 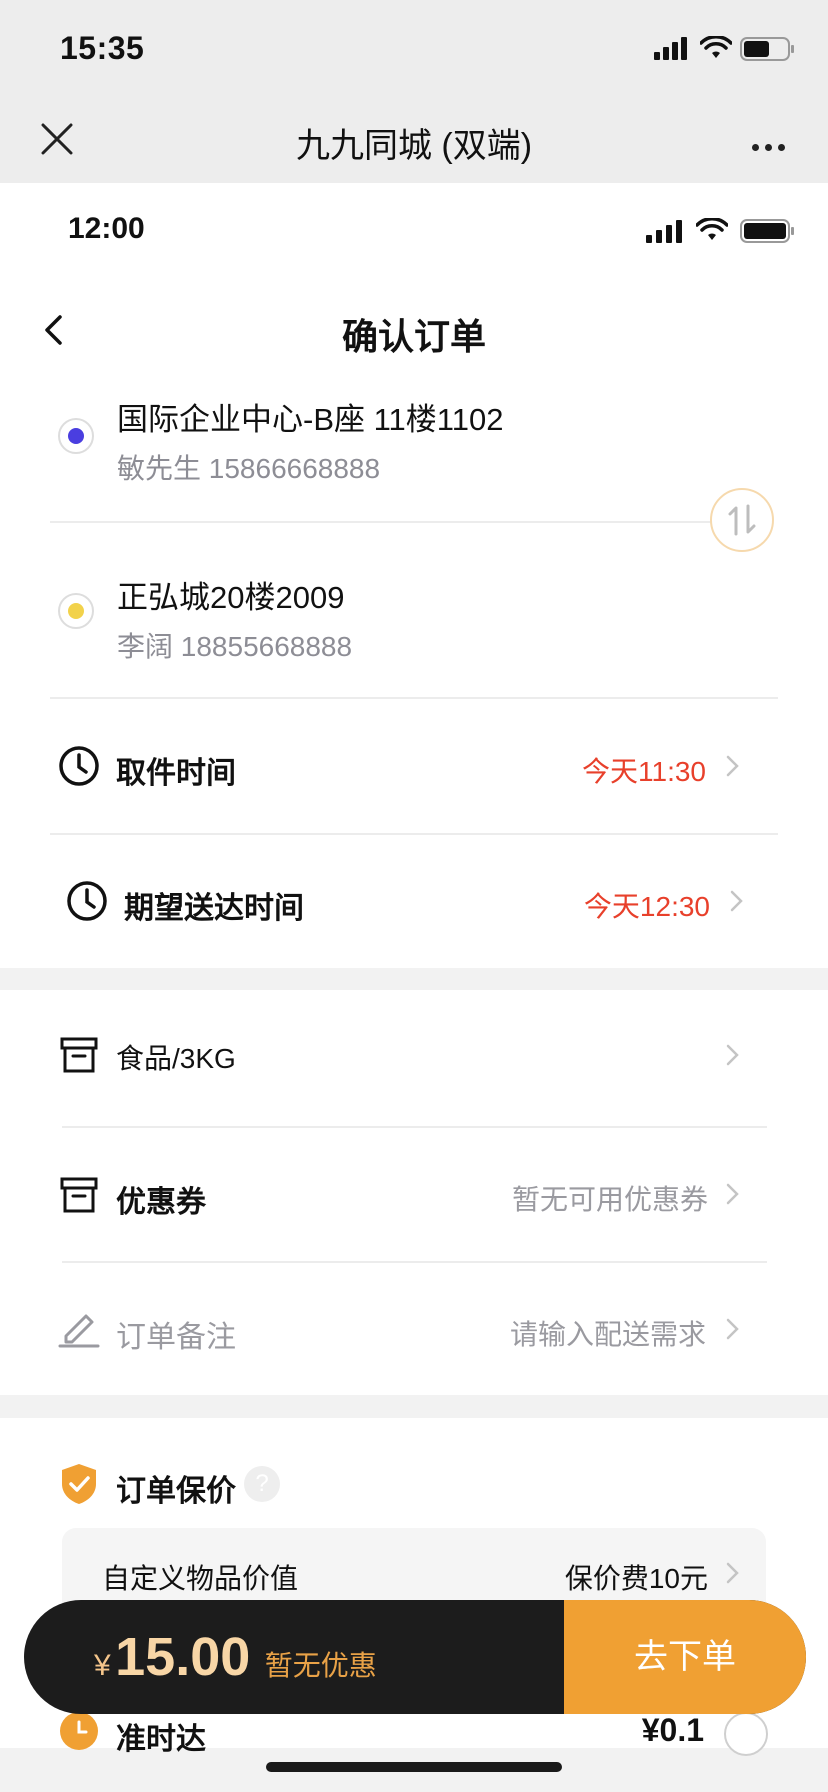 I want to click on remark-label: 订单备注, so click(x=176, y=1337).